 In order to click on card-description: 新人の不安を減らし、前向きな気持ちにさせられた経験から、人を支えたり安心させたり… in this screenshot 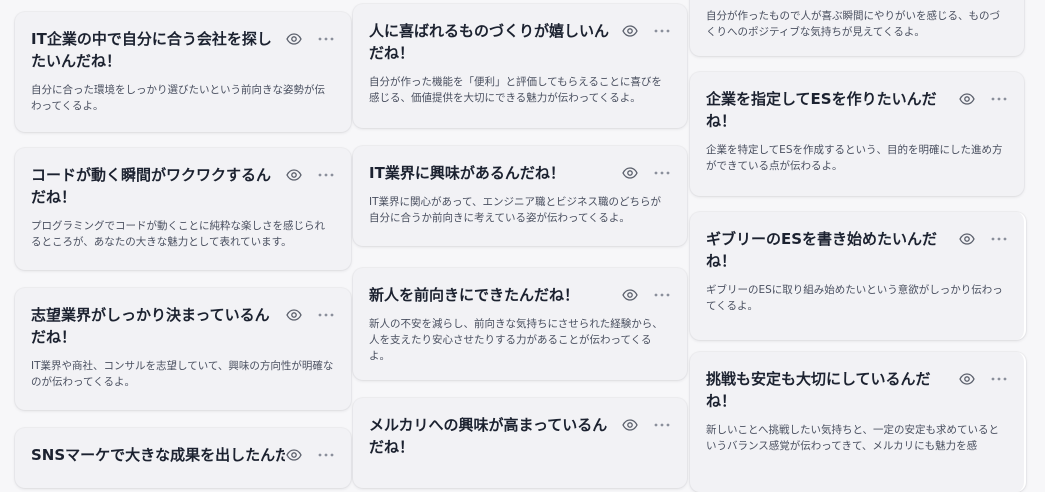, I will do `click(516, 340)`.